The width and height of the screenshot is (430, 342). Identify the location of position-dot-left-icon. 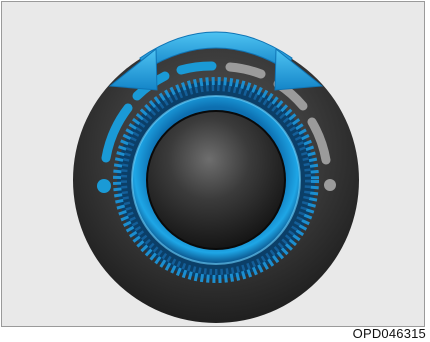
(104, 186).